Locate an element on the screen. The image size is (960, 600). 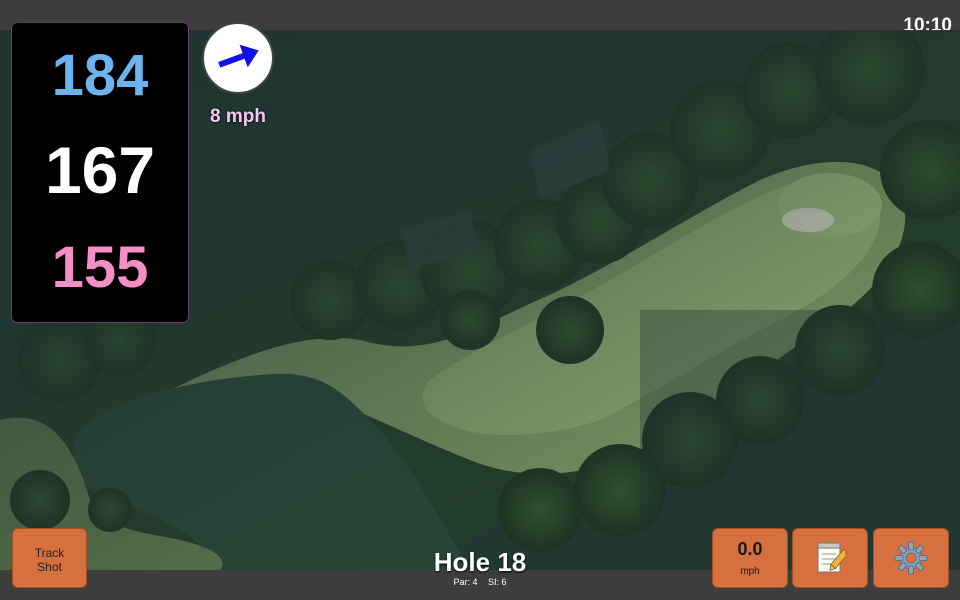
notes-button is located at coordinates (830, 558).